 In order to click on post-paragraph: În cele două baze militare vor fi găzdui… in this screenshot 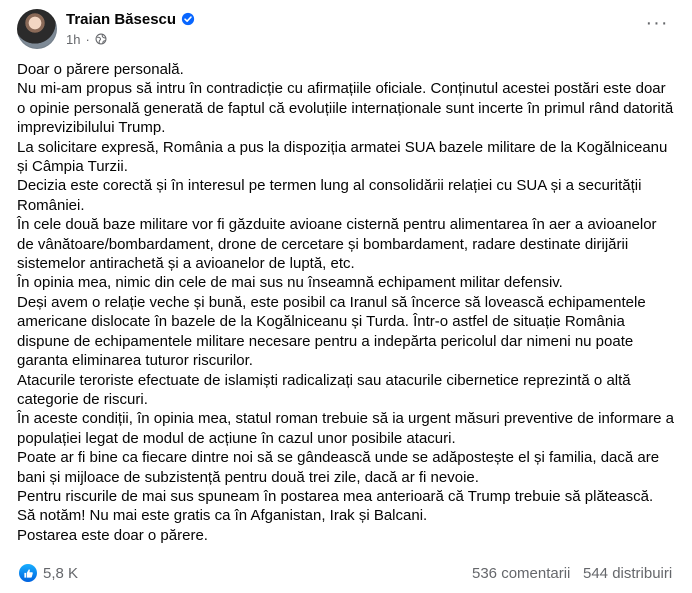, I will do `click(337, 244)`.